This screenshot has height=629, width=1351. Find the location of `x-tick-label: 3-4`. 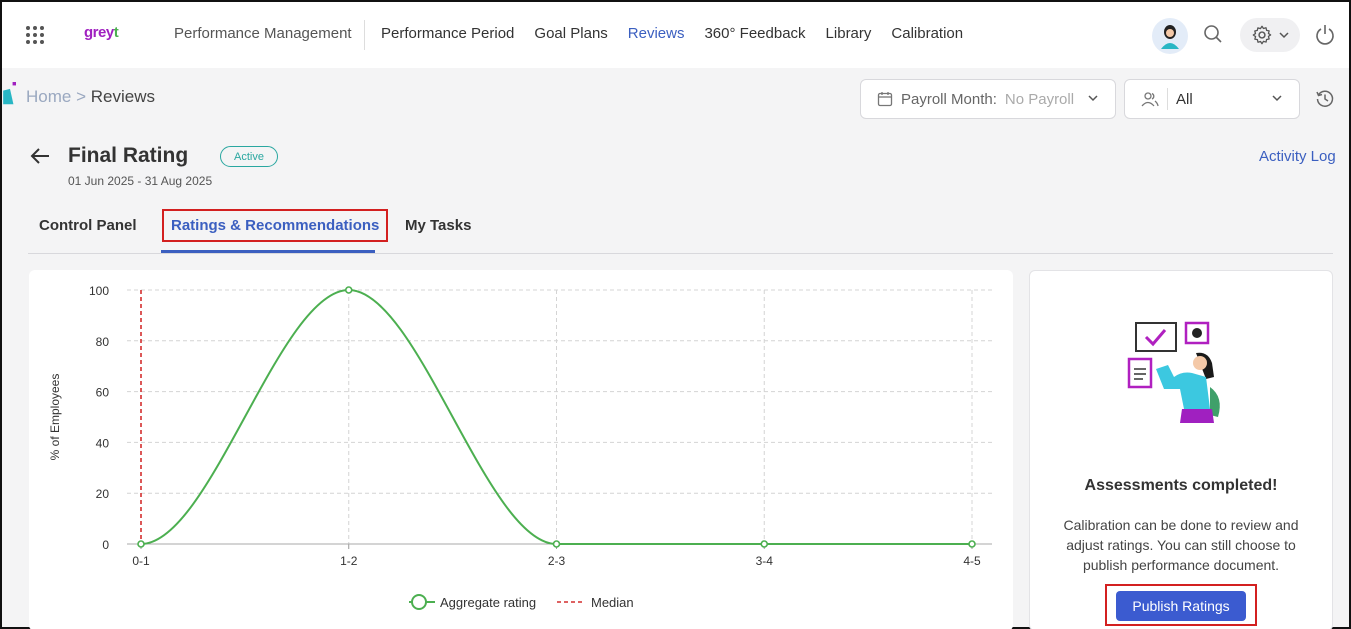

x-tick-label: 3-4 is located at coordinates (765, 561).